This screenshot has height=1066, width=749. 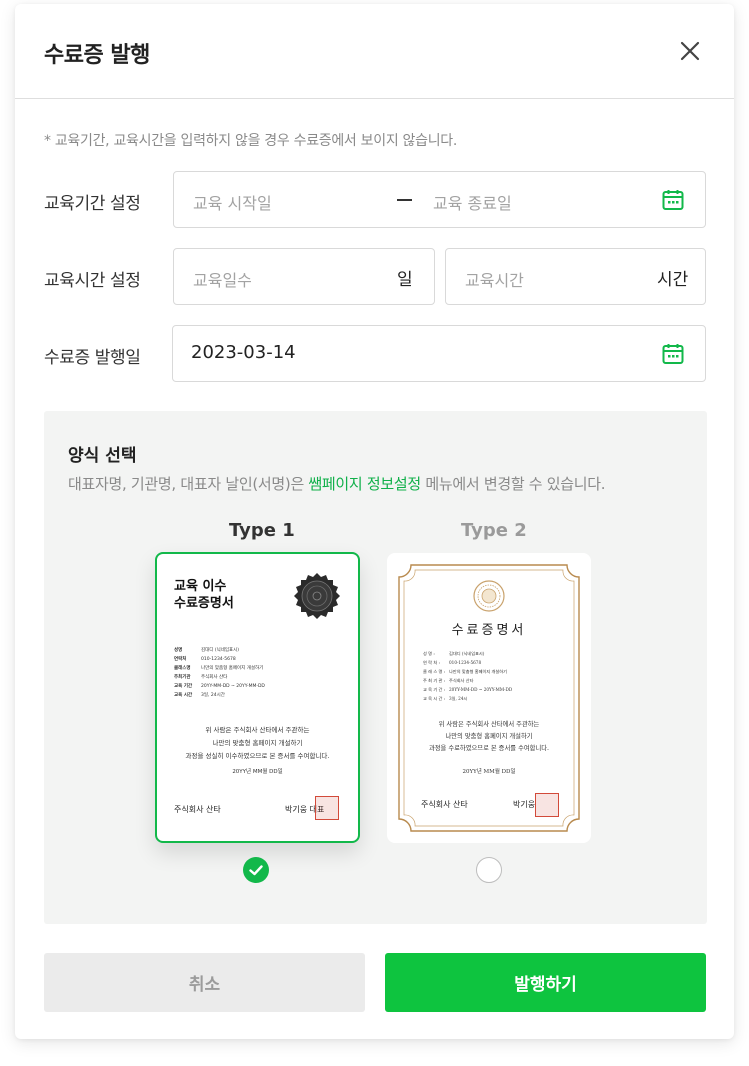 I want to click on cert2-date: 20YY년 MM월 DD일, so click(x=489, y=772).